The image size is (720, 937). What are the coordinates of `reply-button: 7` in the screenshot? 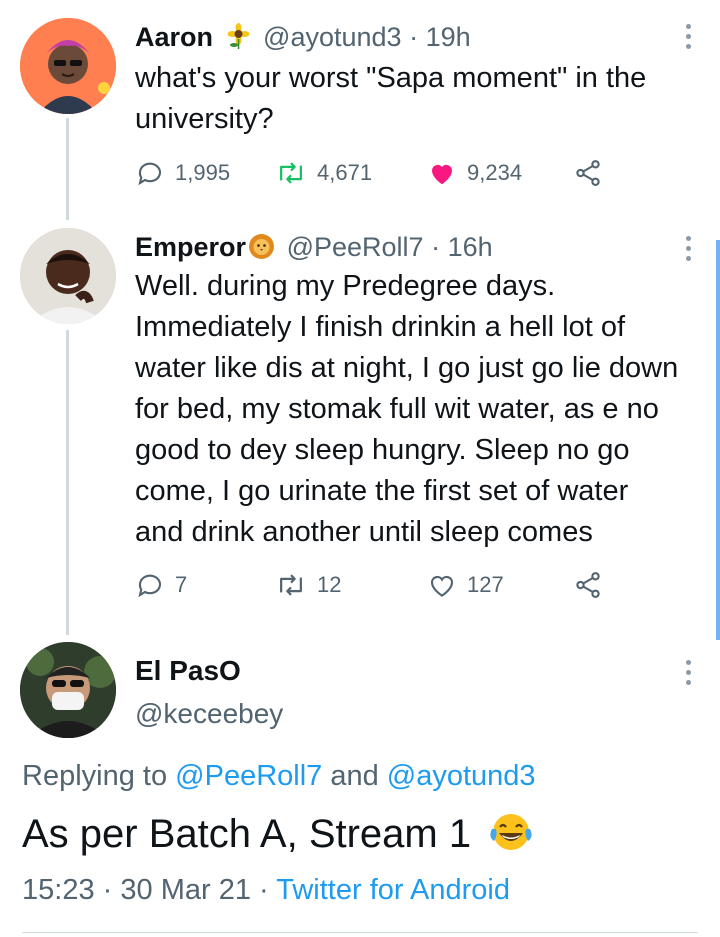 It's located at (161, 585).